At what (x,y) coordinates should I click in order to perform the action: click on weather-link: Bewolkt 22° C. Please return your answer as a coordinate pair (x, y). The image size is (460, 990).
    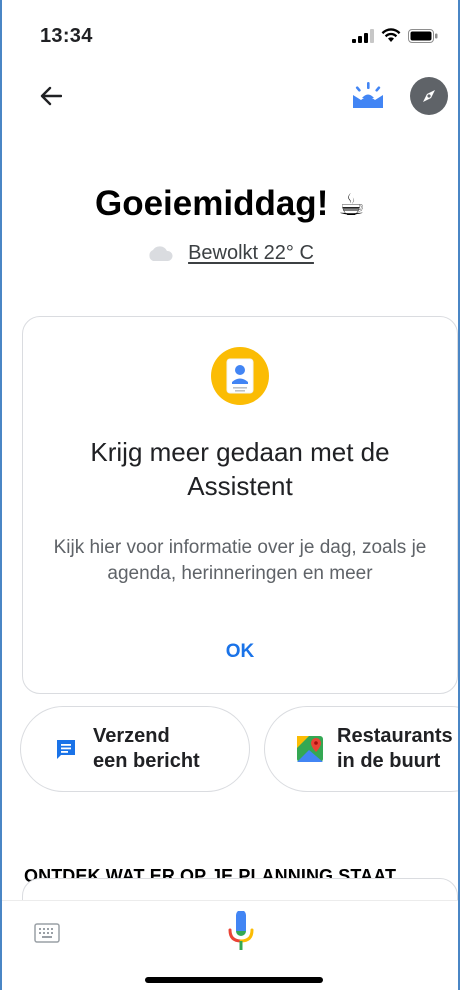
    Looking at the image, I should click on (230, 253).